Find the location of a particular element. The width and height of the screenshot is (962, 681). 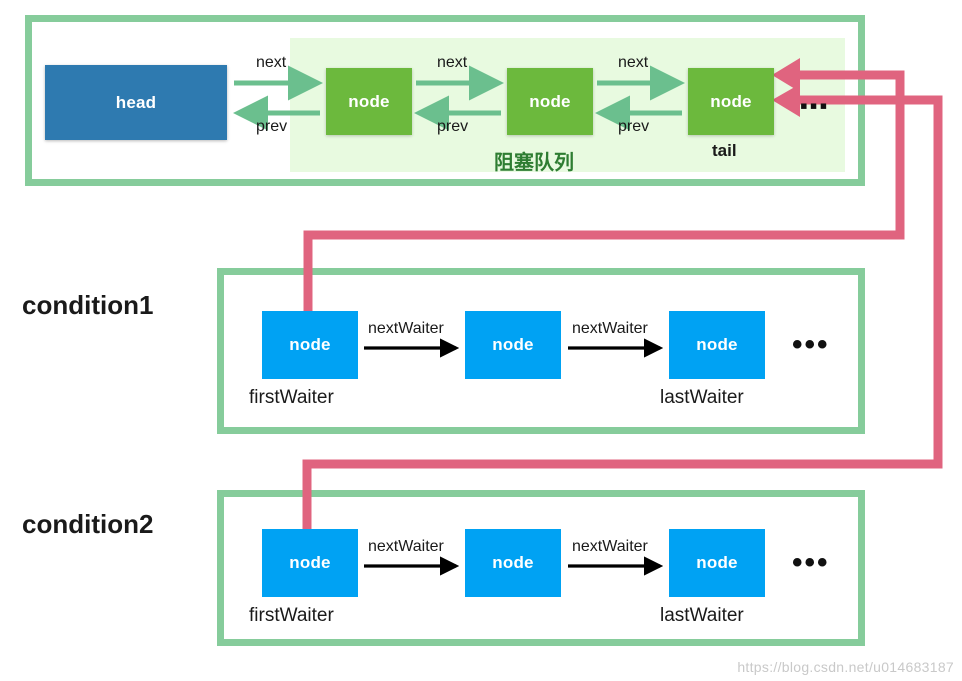

condition1-node-1: node is located at coordinates (310, 345).